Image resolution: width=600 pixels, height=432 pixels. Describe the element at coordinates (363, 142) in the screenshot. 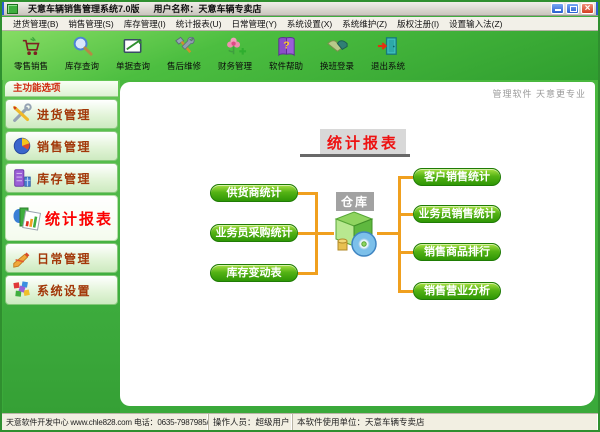

I see `page-title: 统计报表` at that location.